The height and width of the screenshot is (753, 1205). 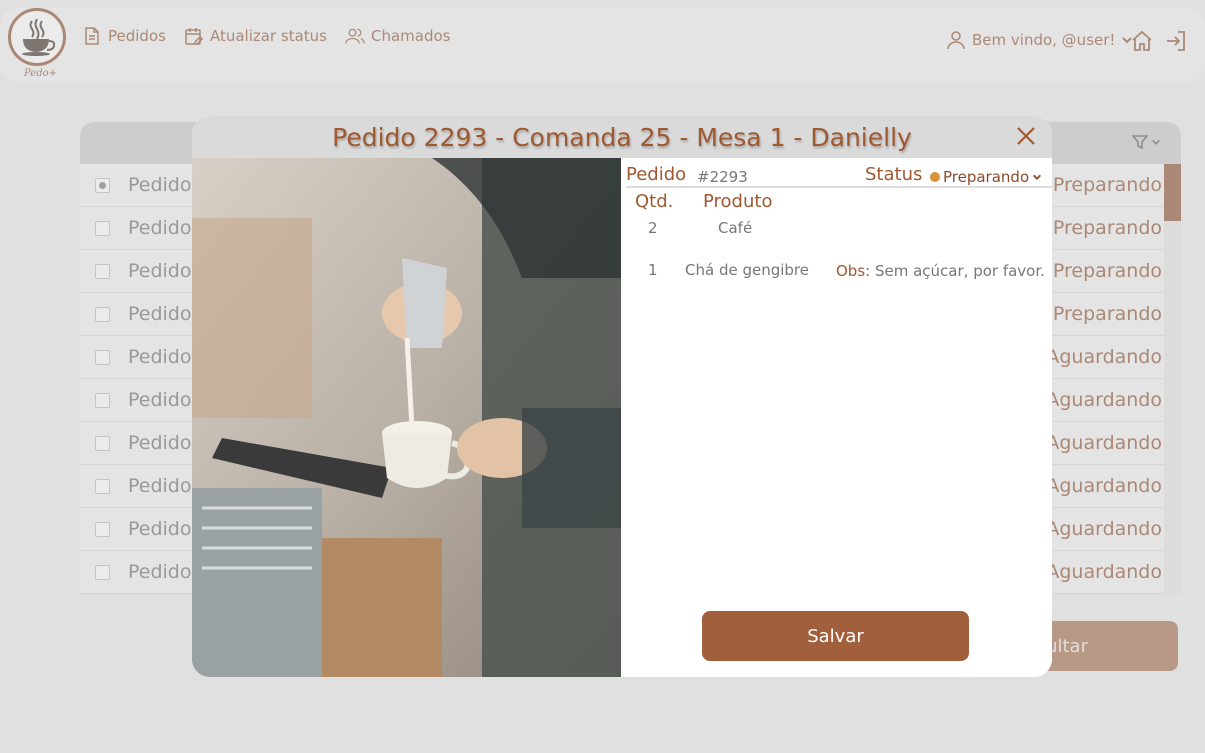 I want to click on status-select: Preparando, so click(x=986, y=177).